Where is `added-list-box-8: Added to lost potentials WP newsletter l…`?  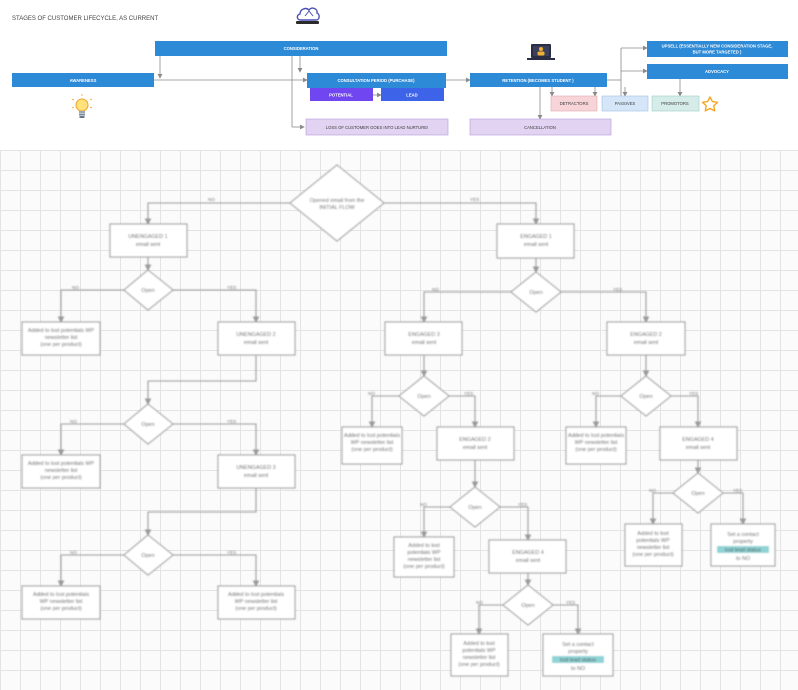 added-list-box-8: Added to lost potentials WP newsletter l… is located at coordinates (479, 655).